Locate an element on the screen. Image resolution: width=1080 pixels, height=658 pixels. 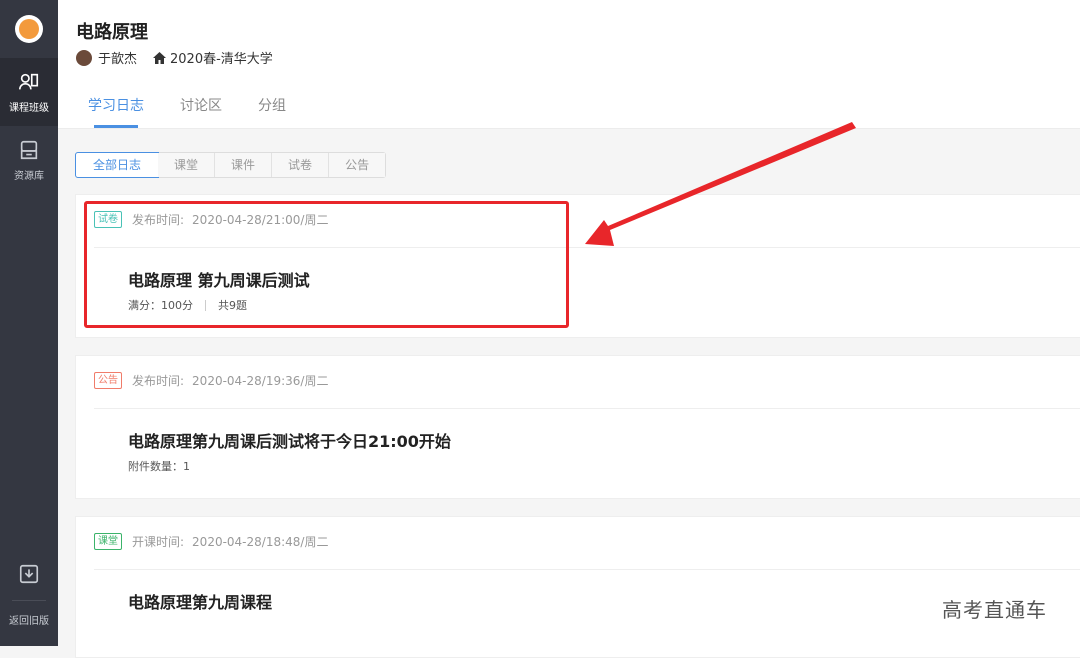
watermark: 高考直通车 is located at coordinates (994, 610).